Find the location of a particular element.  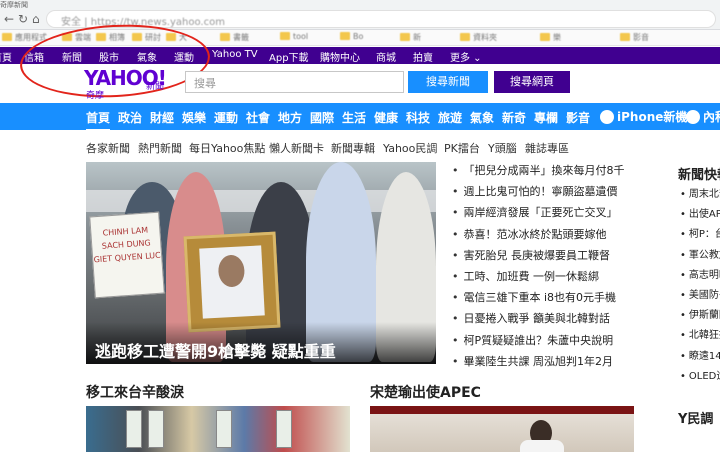

nav-item: 運動 is located at coordinates (226, 117).